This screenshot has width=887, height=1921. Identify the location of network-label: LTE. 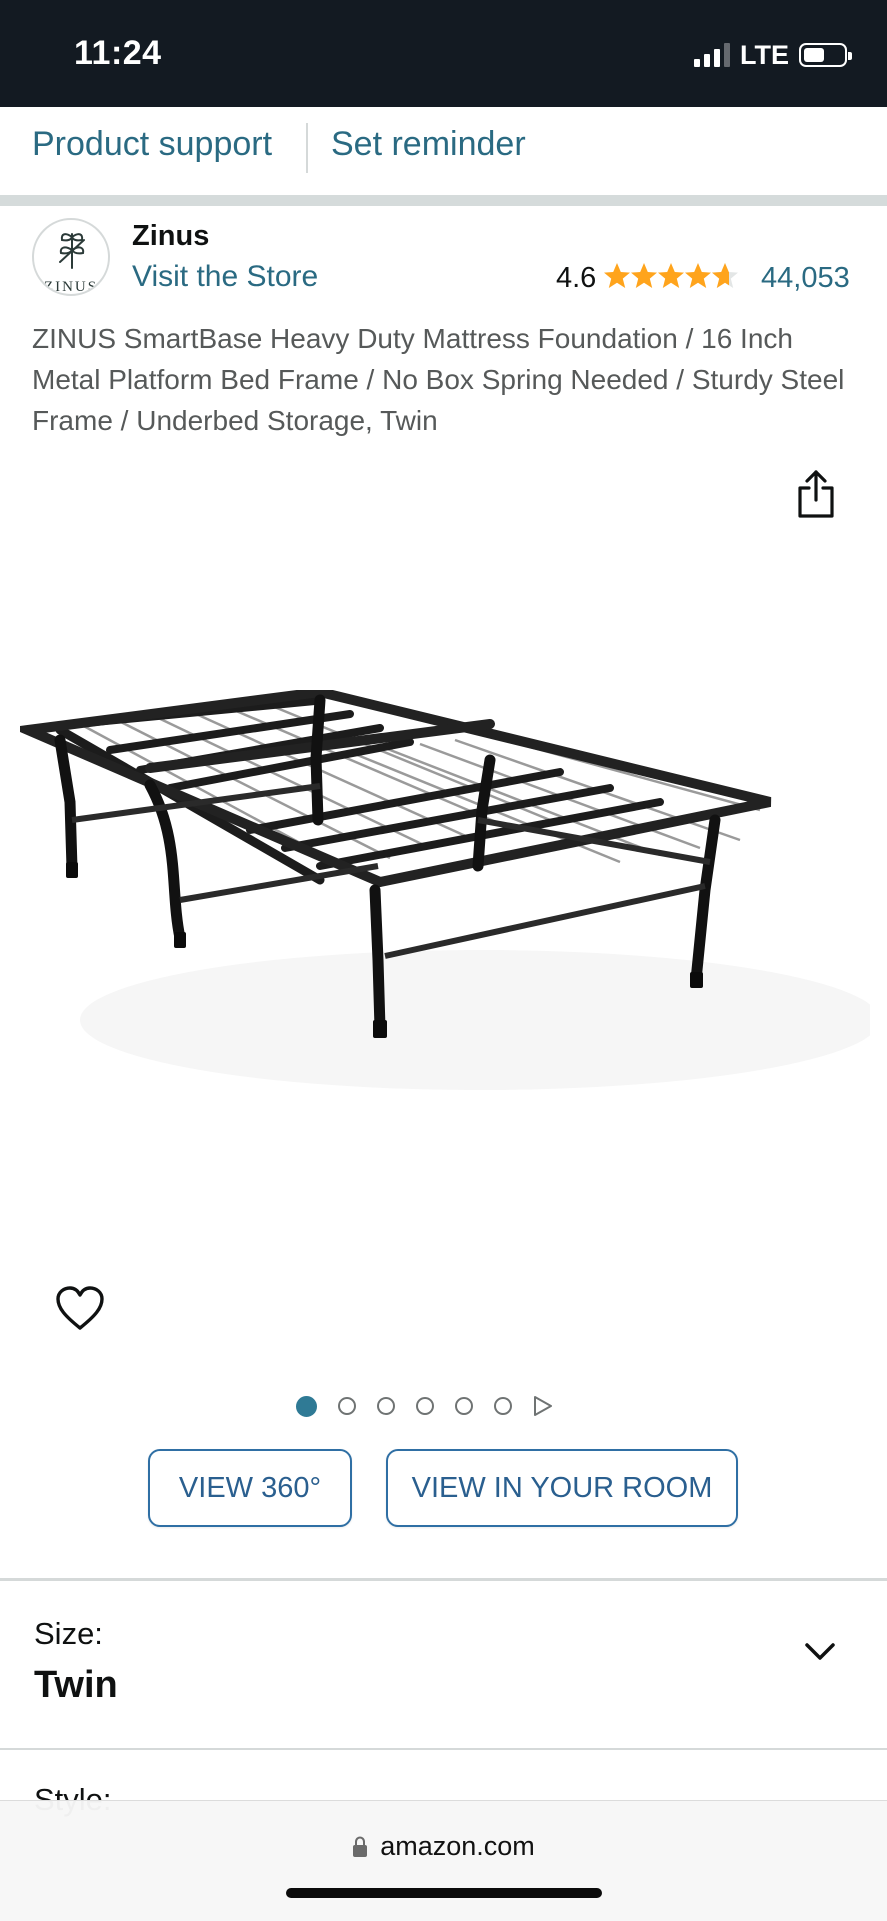
(764, 54).